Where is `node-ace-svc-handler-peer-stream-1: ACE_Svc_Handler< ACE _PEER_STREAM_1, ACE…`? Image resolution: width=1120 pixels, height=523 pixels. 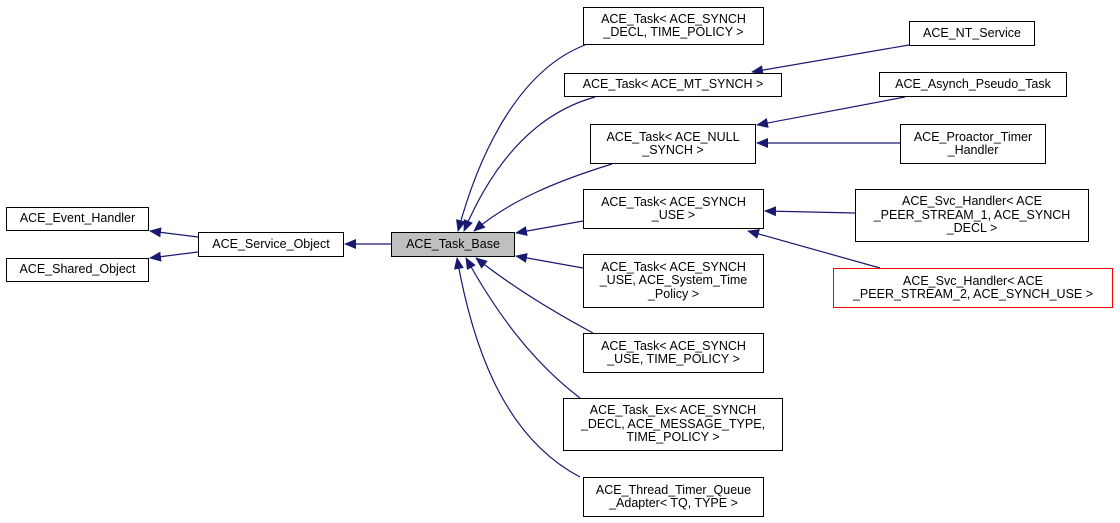 node-ace-svc-handler-peer-stream-1: ACE_Svc_Handler< ACE _PEER_STREAM_1, ACE… is located at coordinates (972, 215).